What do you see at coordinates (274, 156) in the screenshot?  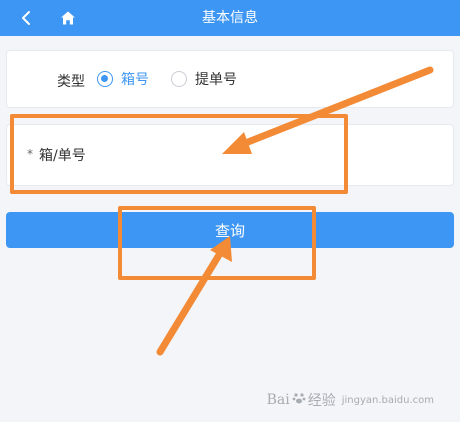 I see `number-input` at bounding box center [274, 156].